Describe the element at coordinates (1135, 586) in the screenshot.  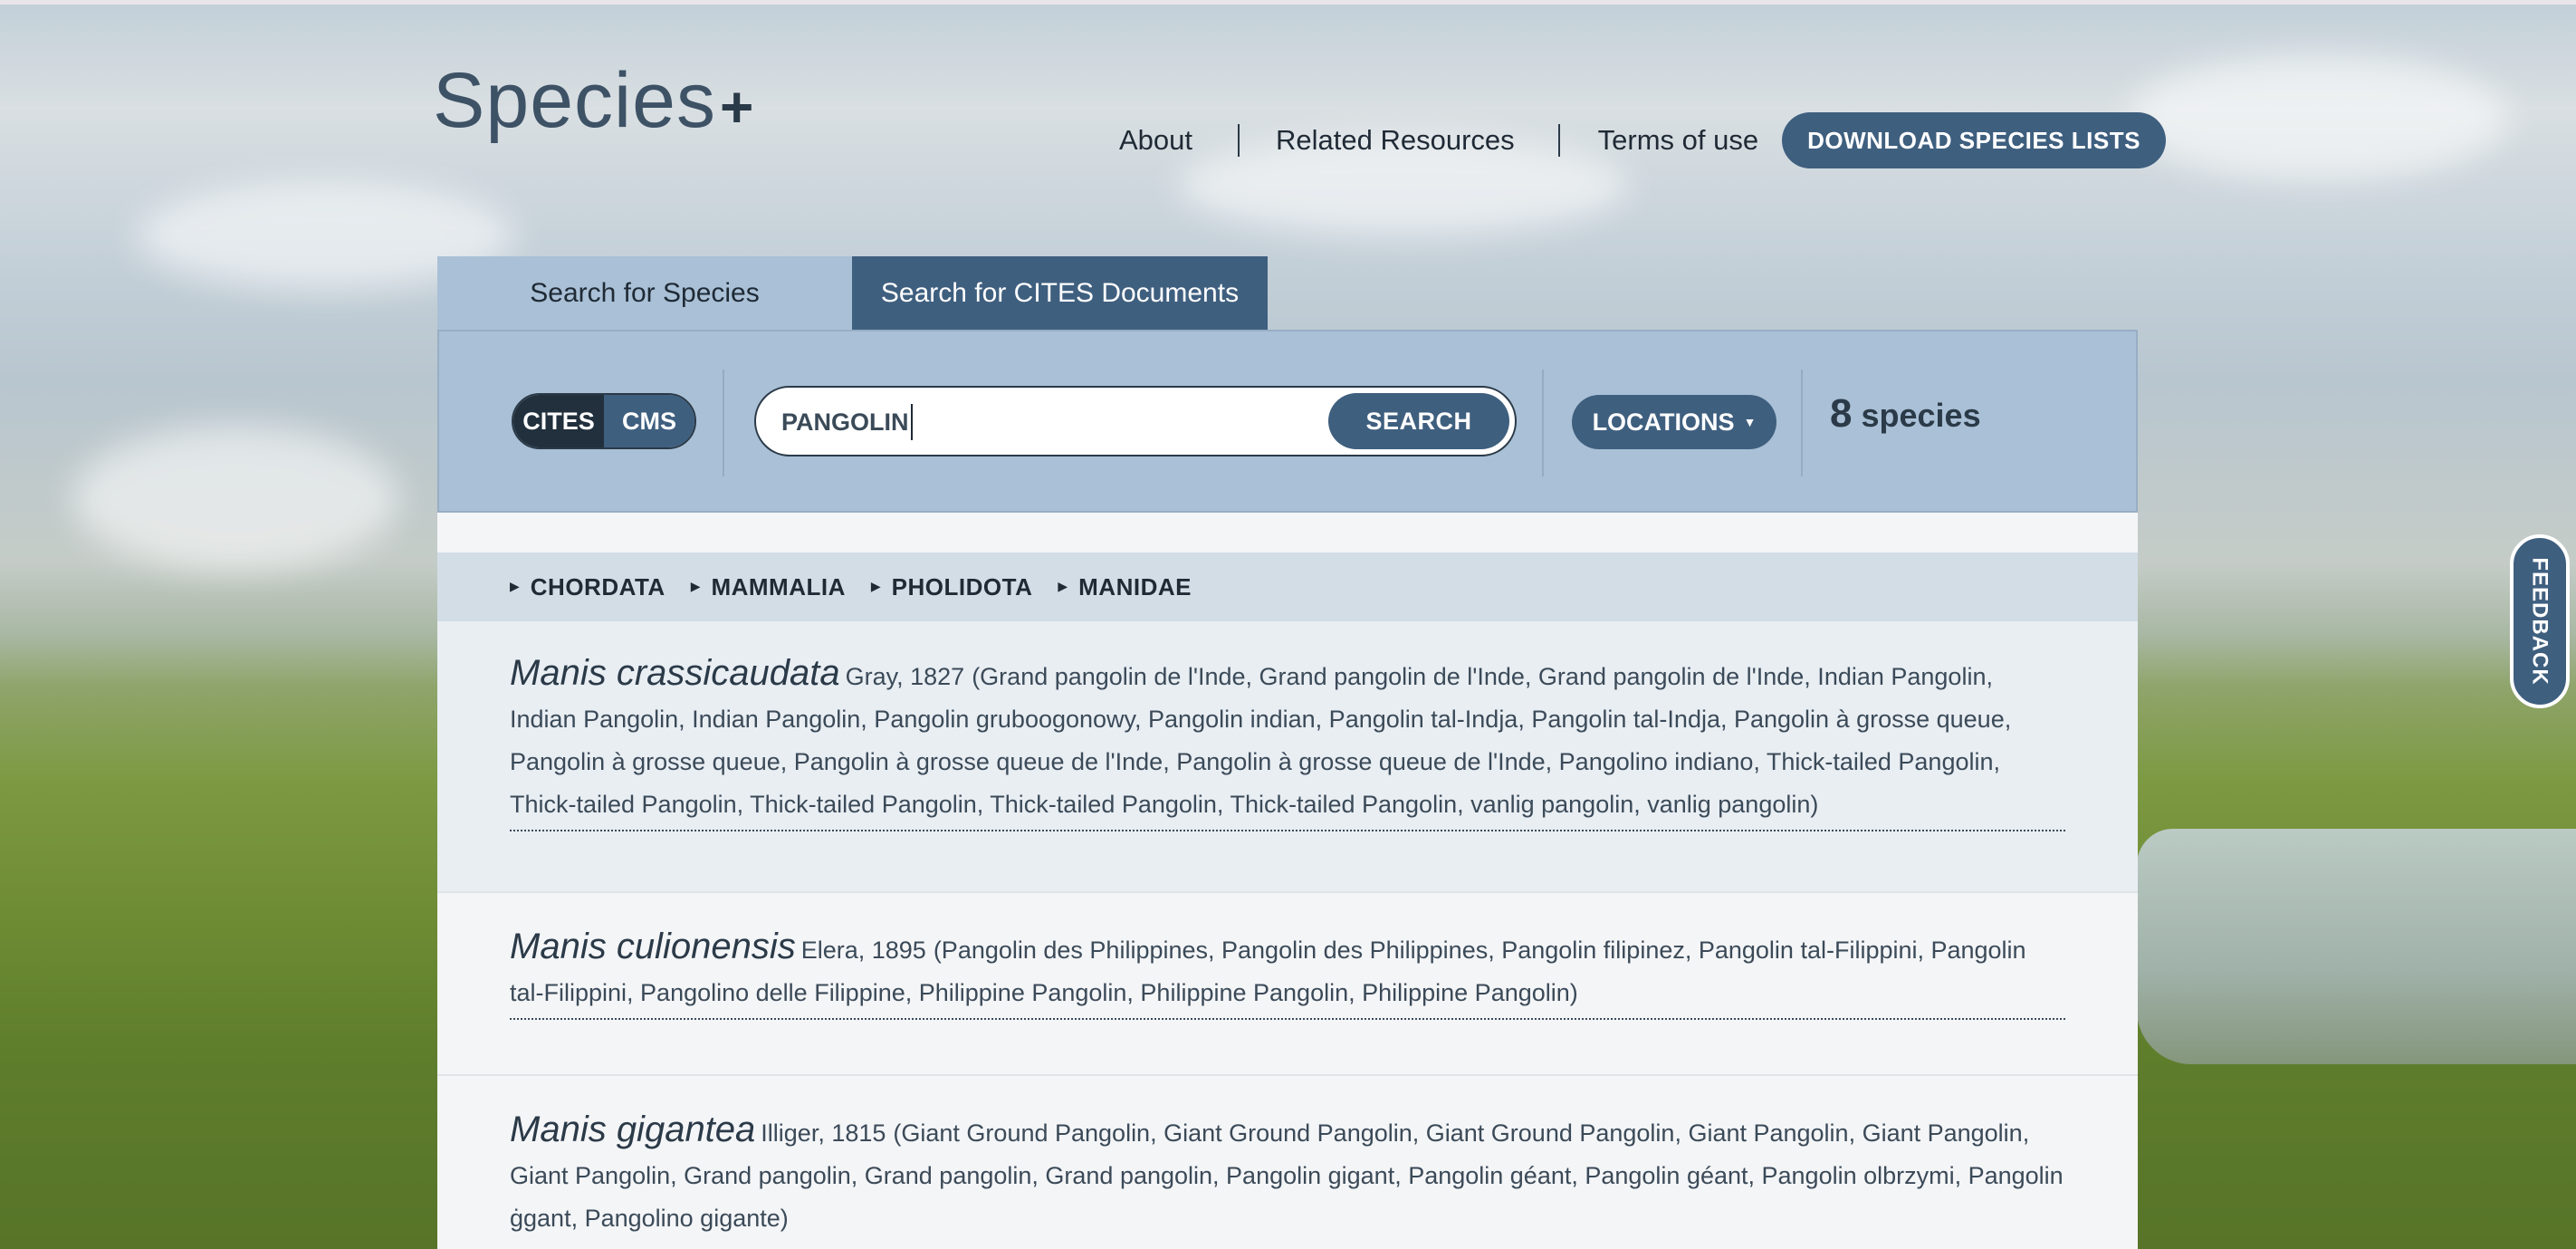
I see `breadcrumb-label: MANIDAE` at that location.